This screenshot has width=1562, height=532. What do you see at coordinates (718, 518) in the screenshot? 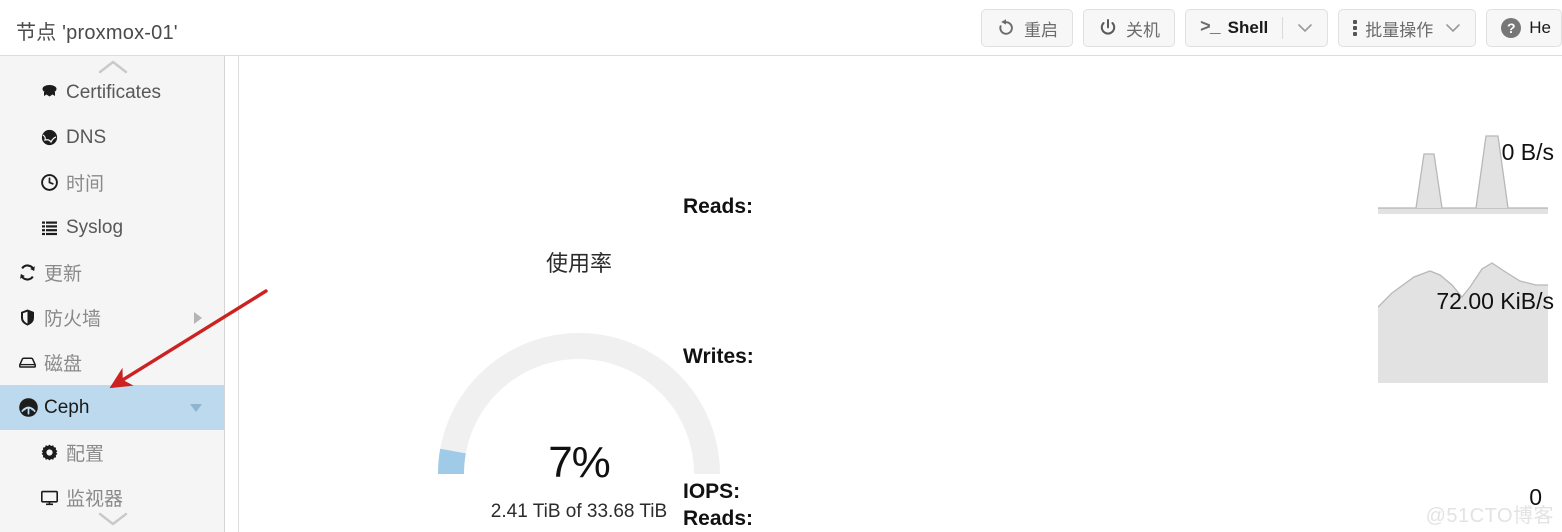
I see `iops-reads-label: Reads:` at bounding box center [718, 518].